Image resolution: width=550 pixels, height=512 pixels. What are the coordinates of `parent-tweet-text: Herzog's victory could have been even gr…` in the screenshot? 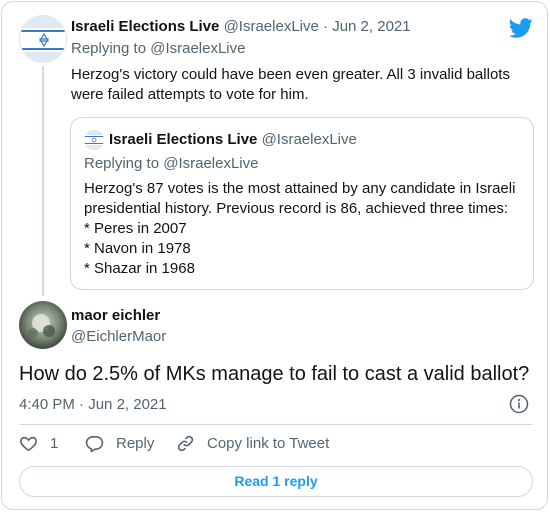 It's located at (290, 84).